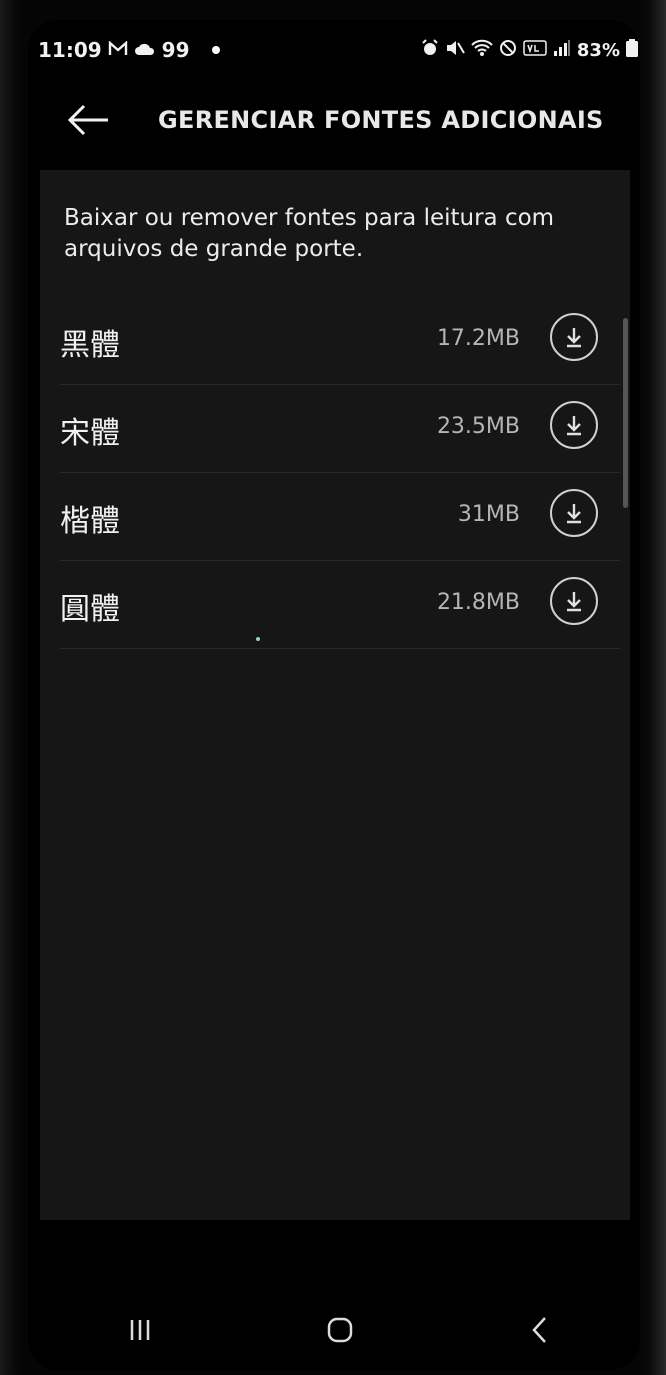 The width and height of the screenshot is (666, 1375). What do you see at coordinates (488, 514) in the screenshot?
I see `font-file-size: 31MB` at bounding box center [488, 514].